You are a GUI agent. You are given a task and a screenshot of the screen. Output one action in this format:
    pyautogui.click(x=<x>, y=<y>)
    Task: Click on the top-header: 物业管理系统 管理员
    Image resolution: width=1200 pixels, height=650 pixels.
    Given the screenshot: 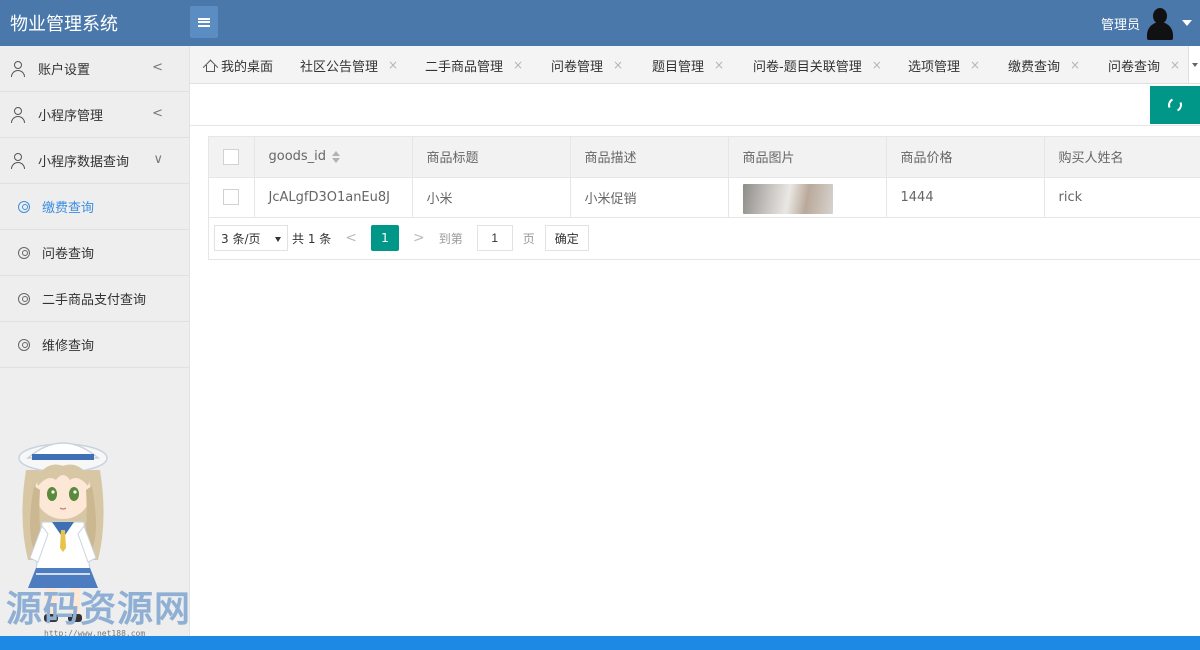 What is the action you would take?
    pyautogui.click(x=600, y=23)
    